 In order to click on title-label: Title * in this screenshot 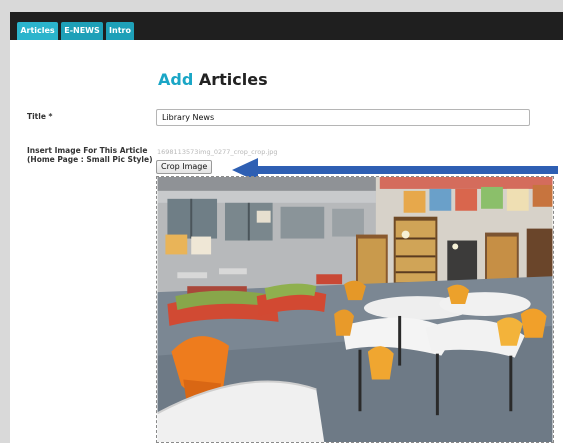, I will do `click(40, 116)`.